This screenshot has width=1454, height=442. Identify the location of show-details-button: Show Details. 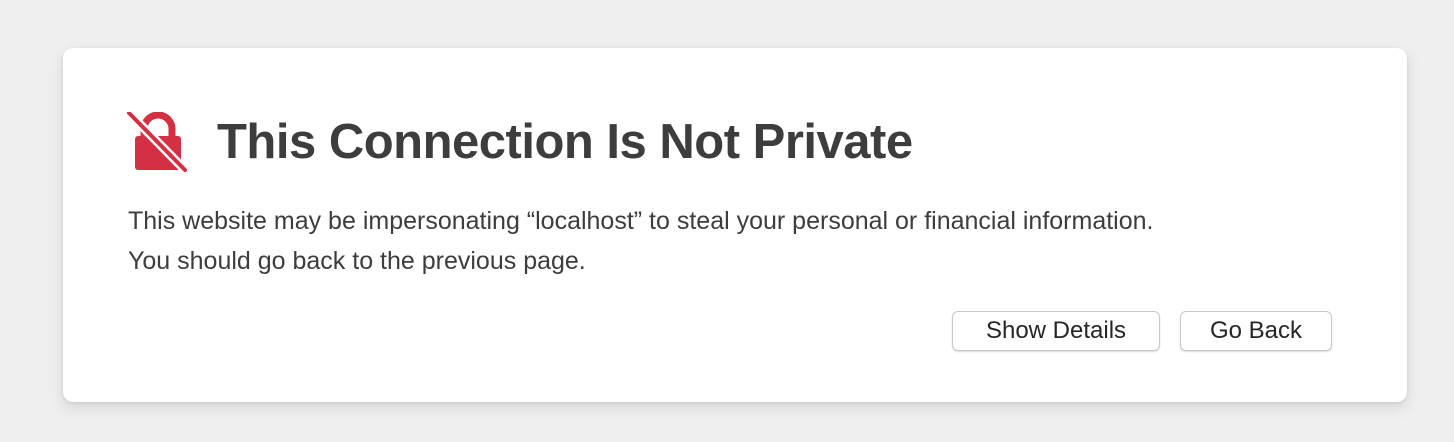
(1056, 331).